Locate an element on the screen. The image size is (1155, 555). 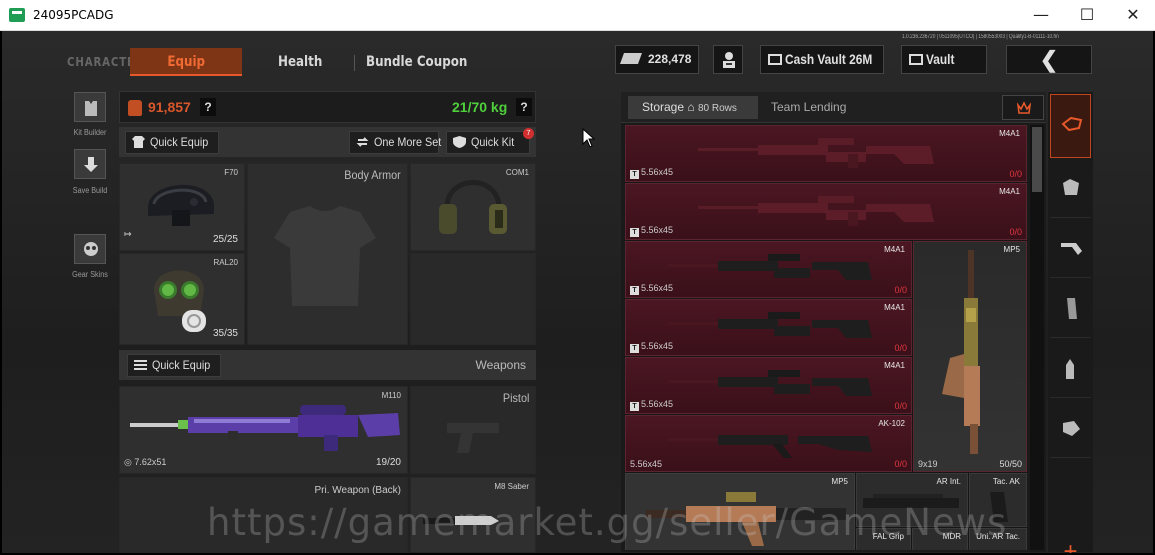
gear-header: Quick Equip One More Set Quick Kit 7 is located at coordinates (327, 142).